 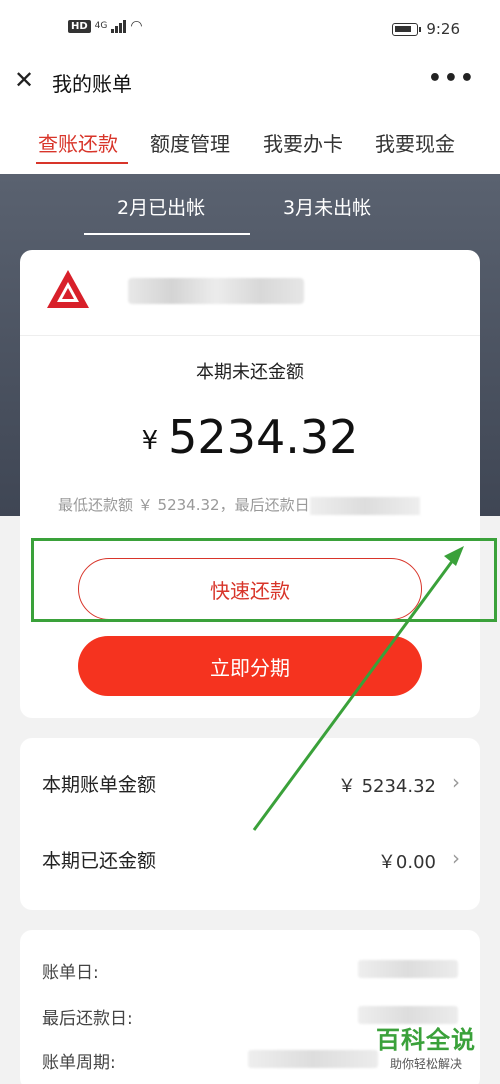 I want to click on bank-logo-icon, so click(x=68, y=289).